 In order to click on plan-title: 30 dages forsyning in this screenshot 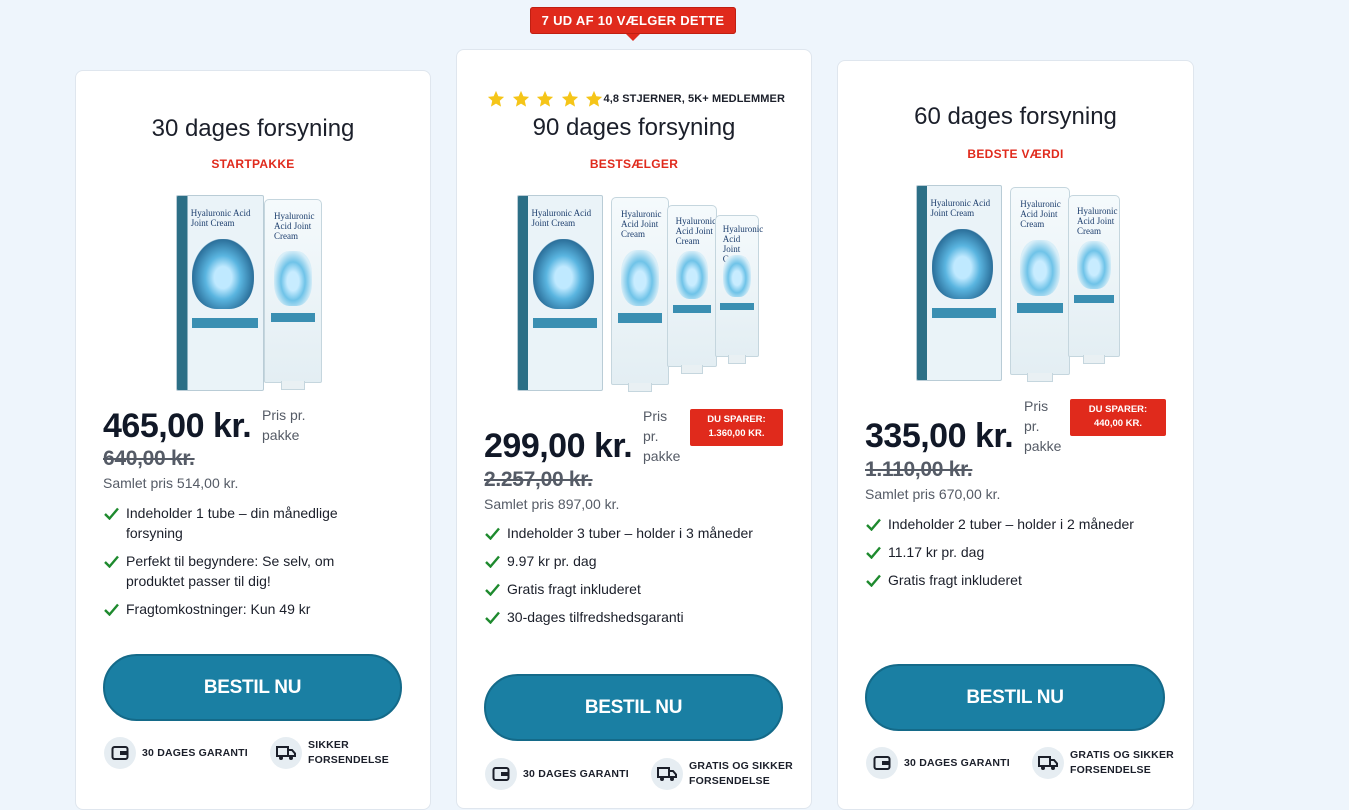, I will do `click(253, 128)`.